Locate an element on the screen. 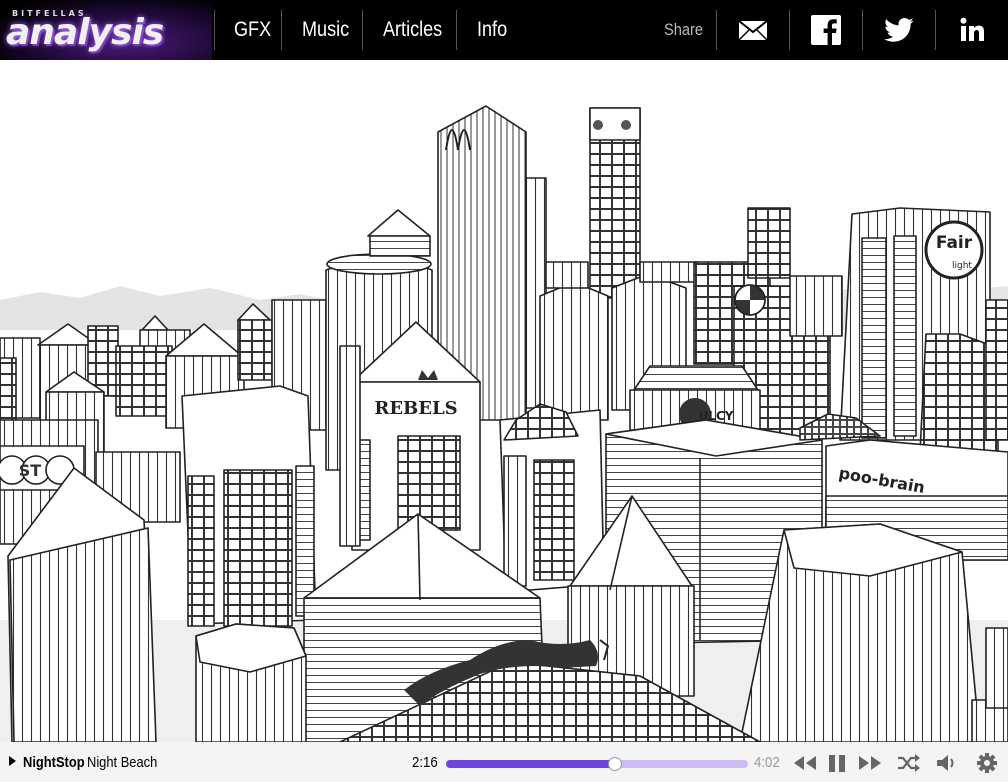 The height and width of the screenshot is (782, 1008). seek-bar is located at coordinates (597, 764).